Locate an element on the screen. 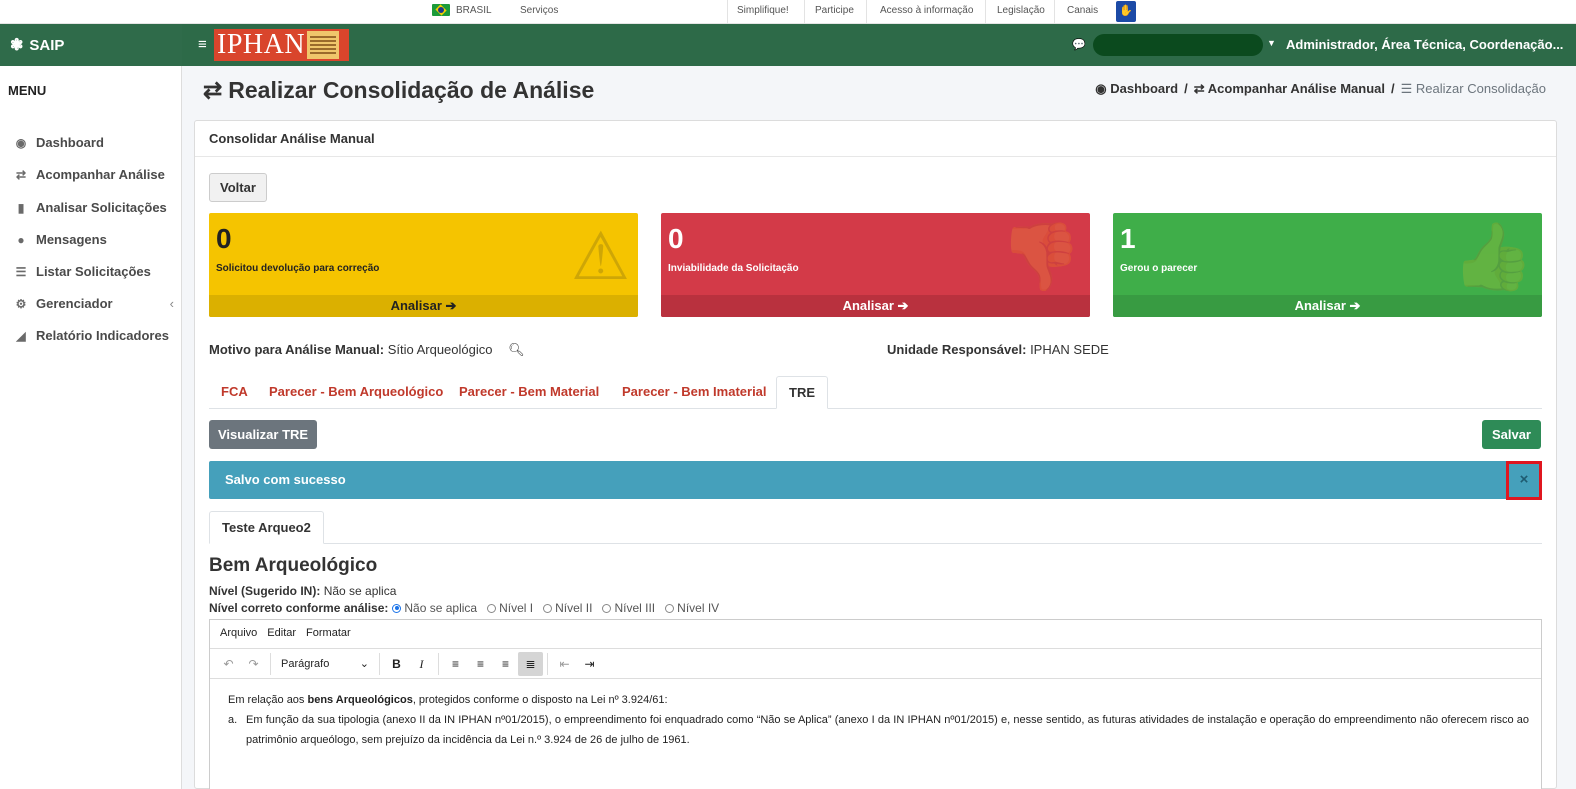  acesso-informacao-link: Acesso à informação is located at coordinates (926, 10).